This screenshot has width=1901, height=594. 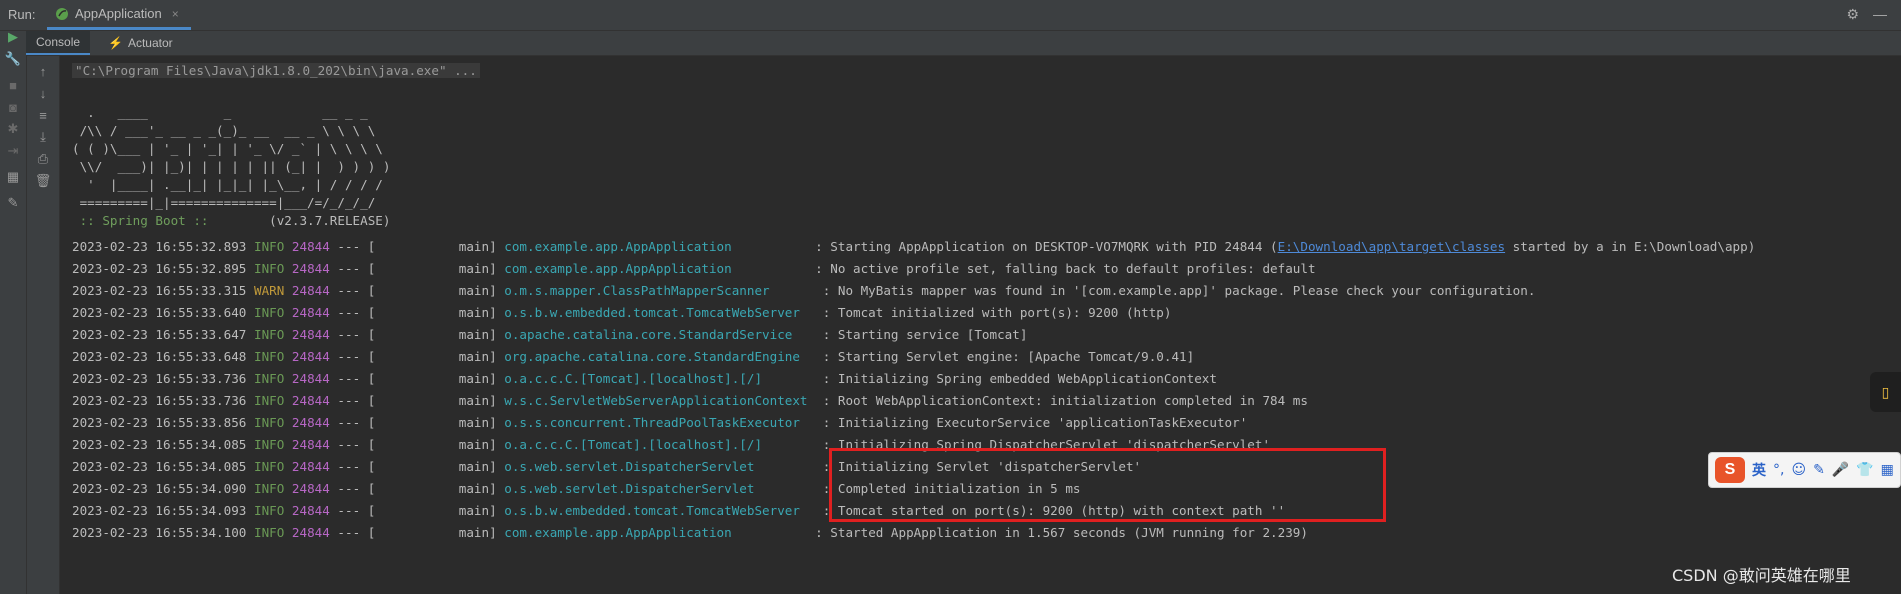 What do you see at coordinates (119, 15) in the screenshot?
I see `run-tab-appapplication: AppApplication ×` at bounding box center [119, 15].